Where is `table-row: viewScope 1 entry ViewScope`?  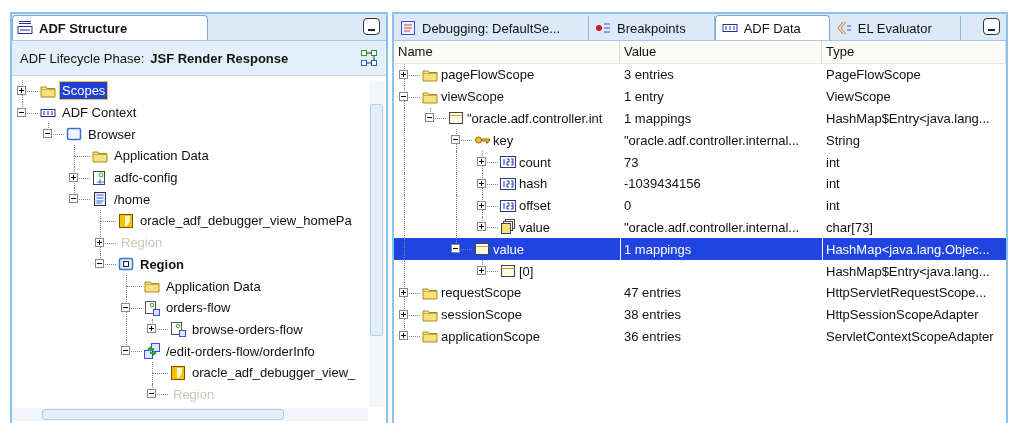
table-row: viewScope 1 entry ViewScope is located at coordinates (700, 96).